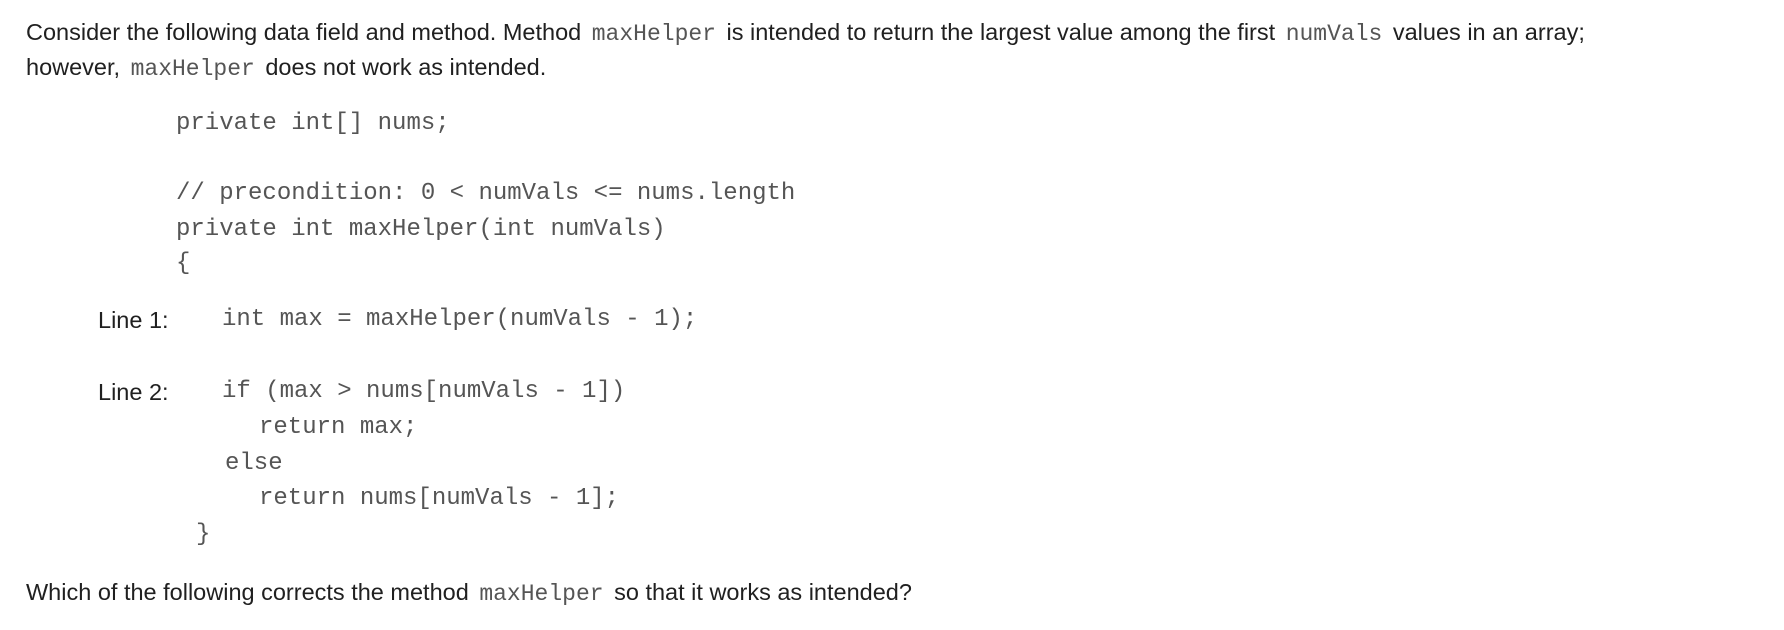 The width and height of the screenshot is (1784, 630). I want to click on code-open-brace: {, so click(183, 263).